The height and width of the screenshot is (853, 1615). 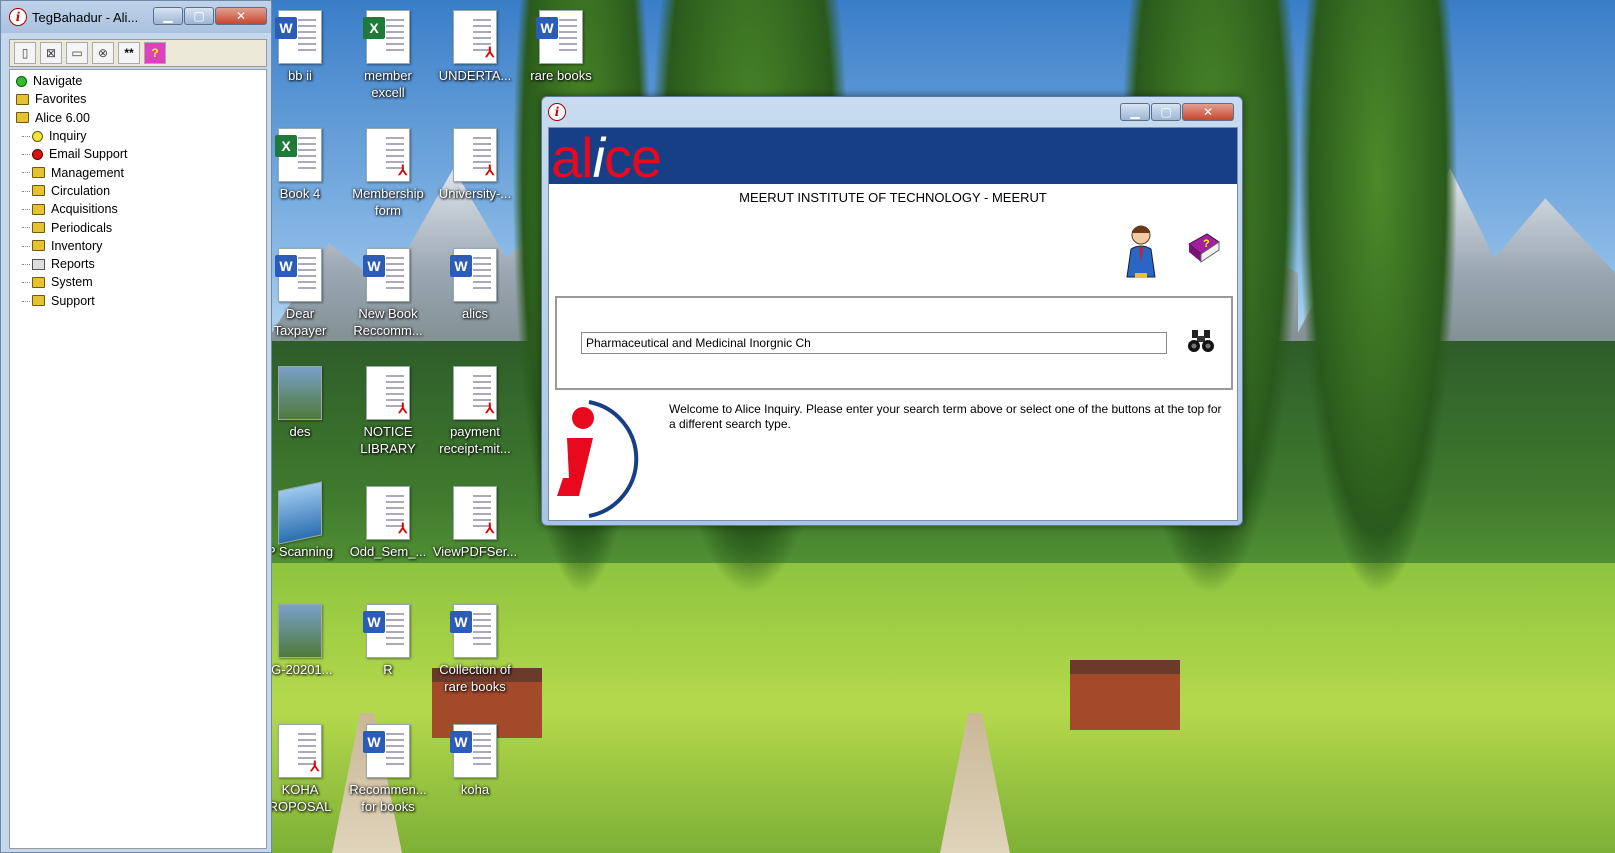 I want to click on tree-item: Navigate, so click(x=138, y=81).